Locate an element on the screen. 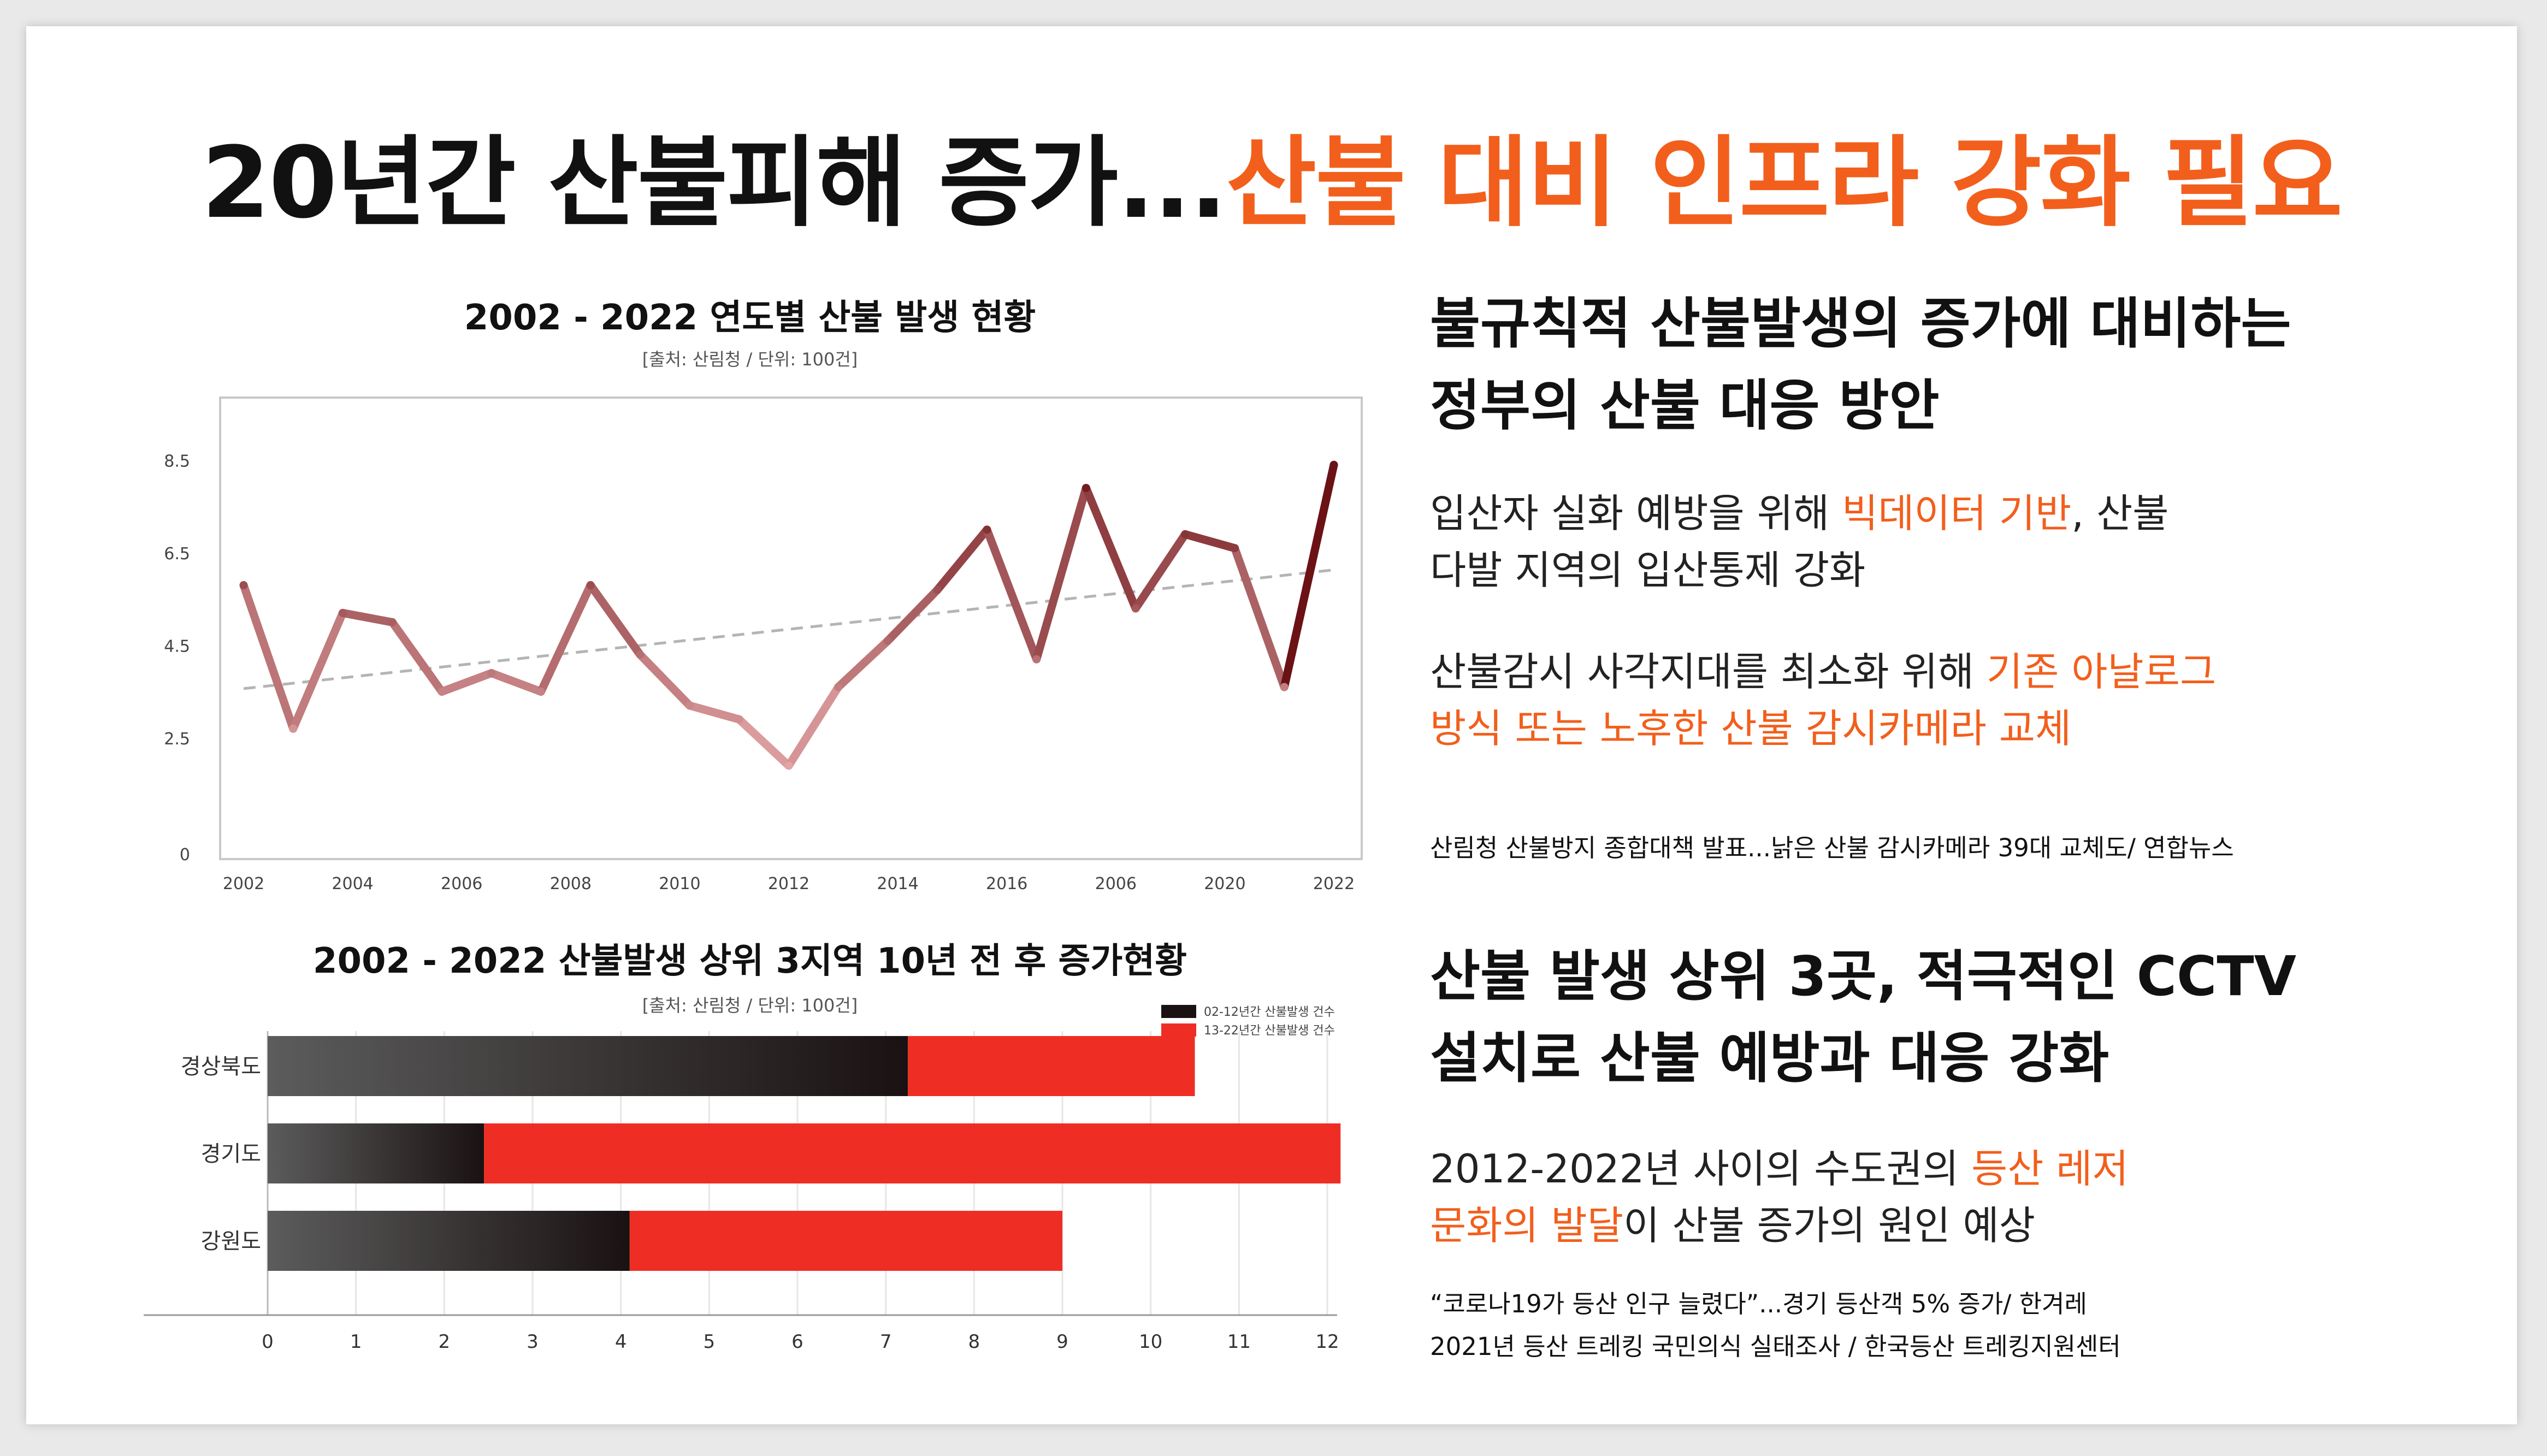  x-tick-label: 2016 is located at coordinates (1006, 883).